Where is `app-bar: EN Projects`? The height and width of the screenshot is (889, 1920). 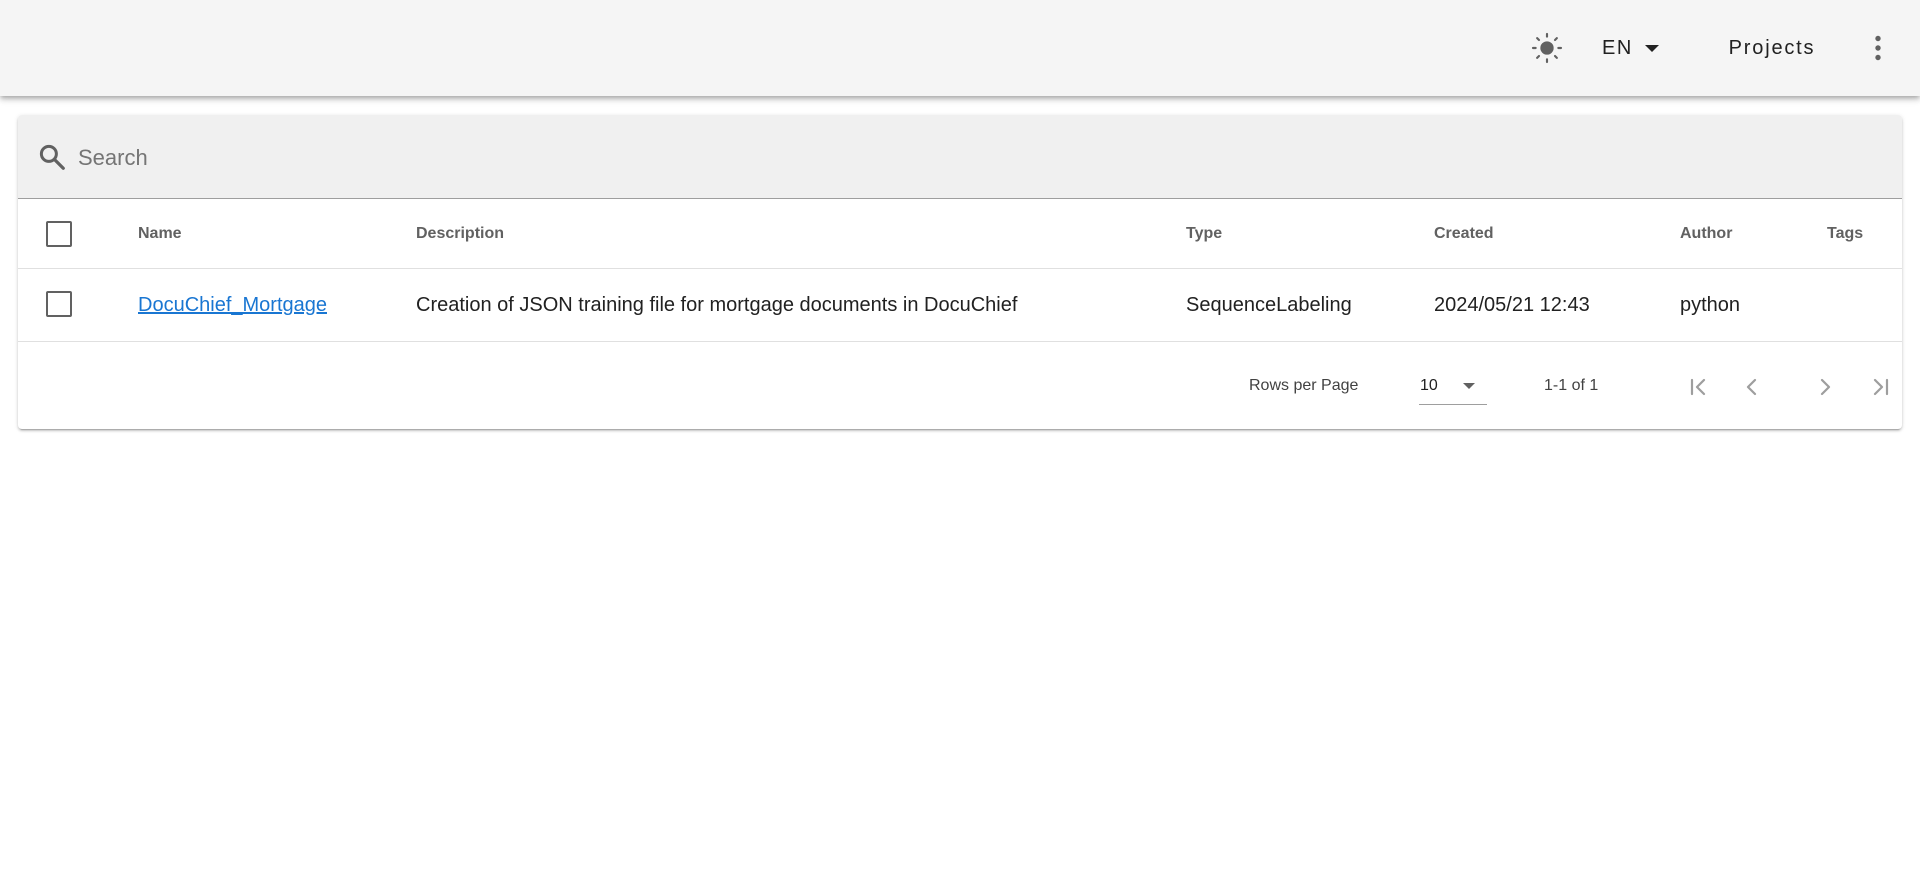 app-bar: EN Projects is located at coordinates (960, 48).